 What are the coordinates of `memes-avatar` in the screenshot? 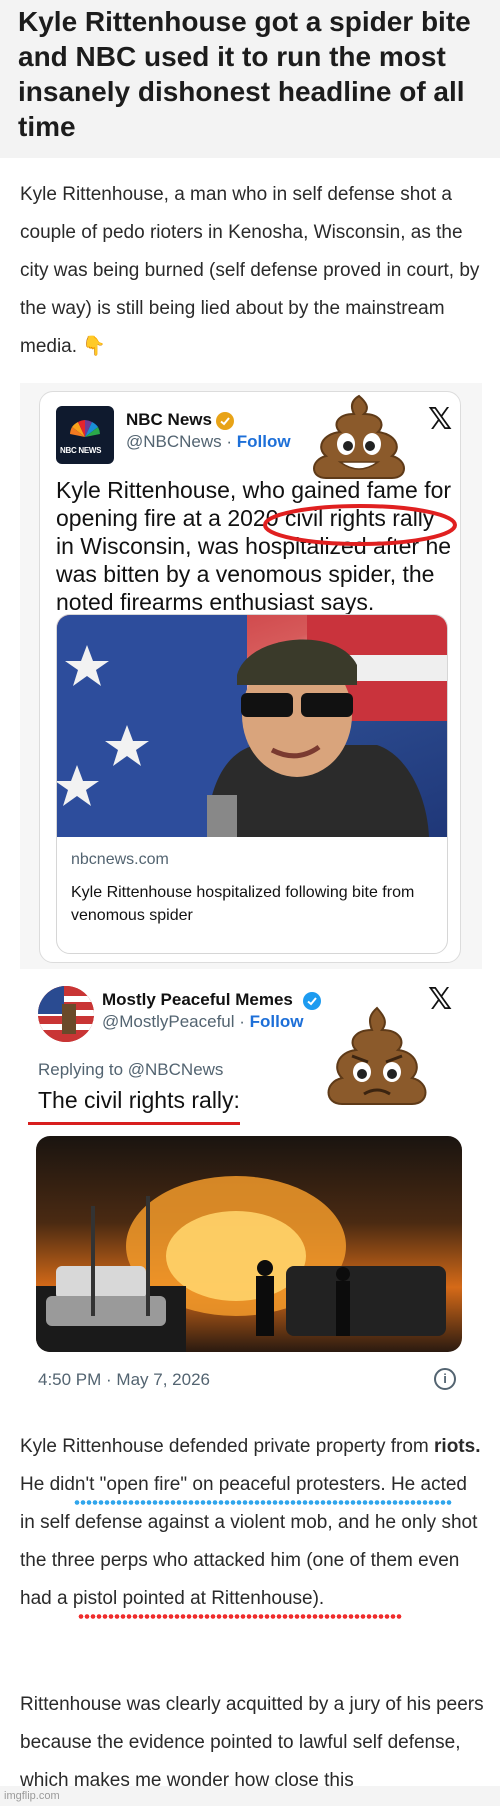 It's located at (66, 1014).